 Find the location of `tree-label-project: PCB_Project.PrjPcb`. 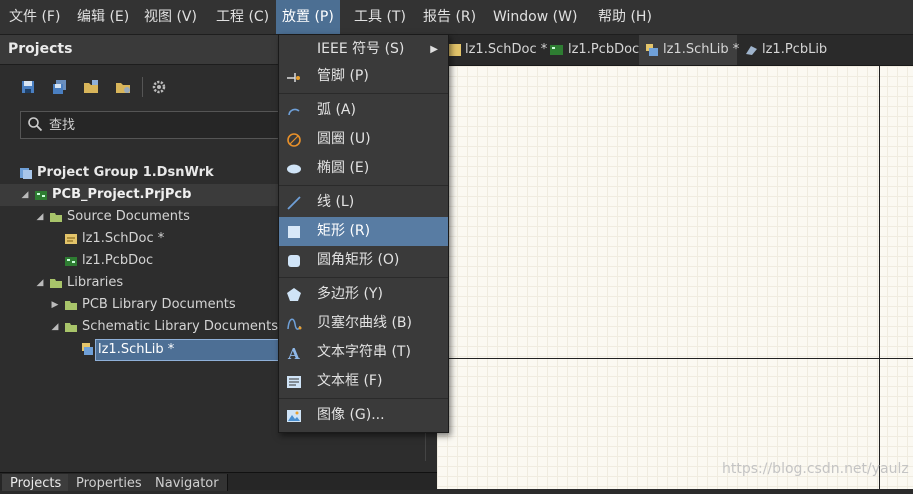

tree-label-project: PCB_Project.PrjPcb is located at coordinates (122, 194).